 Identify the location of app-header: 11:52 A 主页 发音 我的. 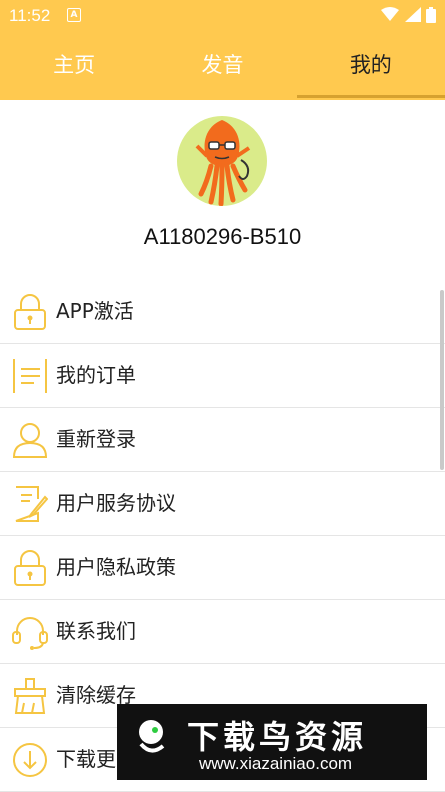
(222, 50).